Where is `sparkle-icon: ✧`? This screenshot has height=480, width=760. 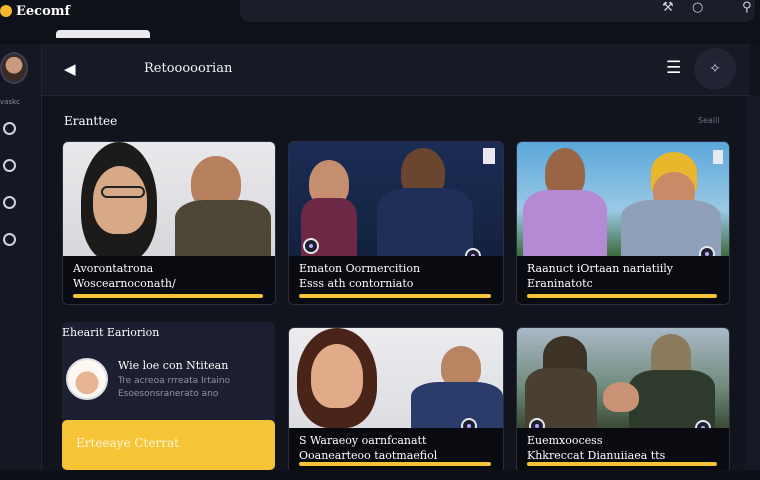 sparkle-icon: ✧ is located at coordinates (715, 69).